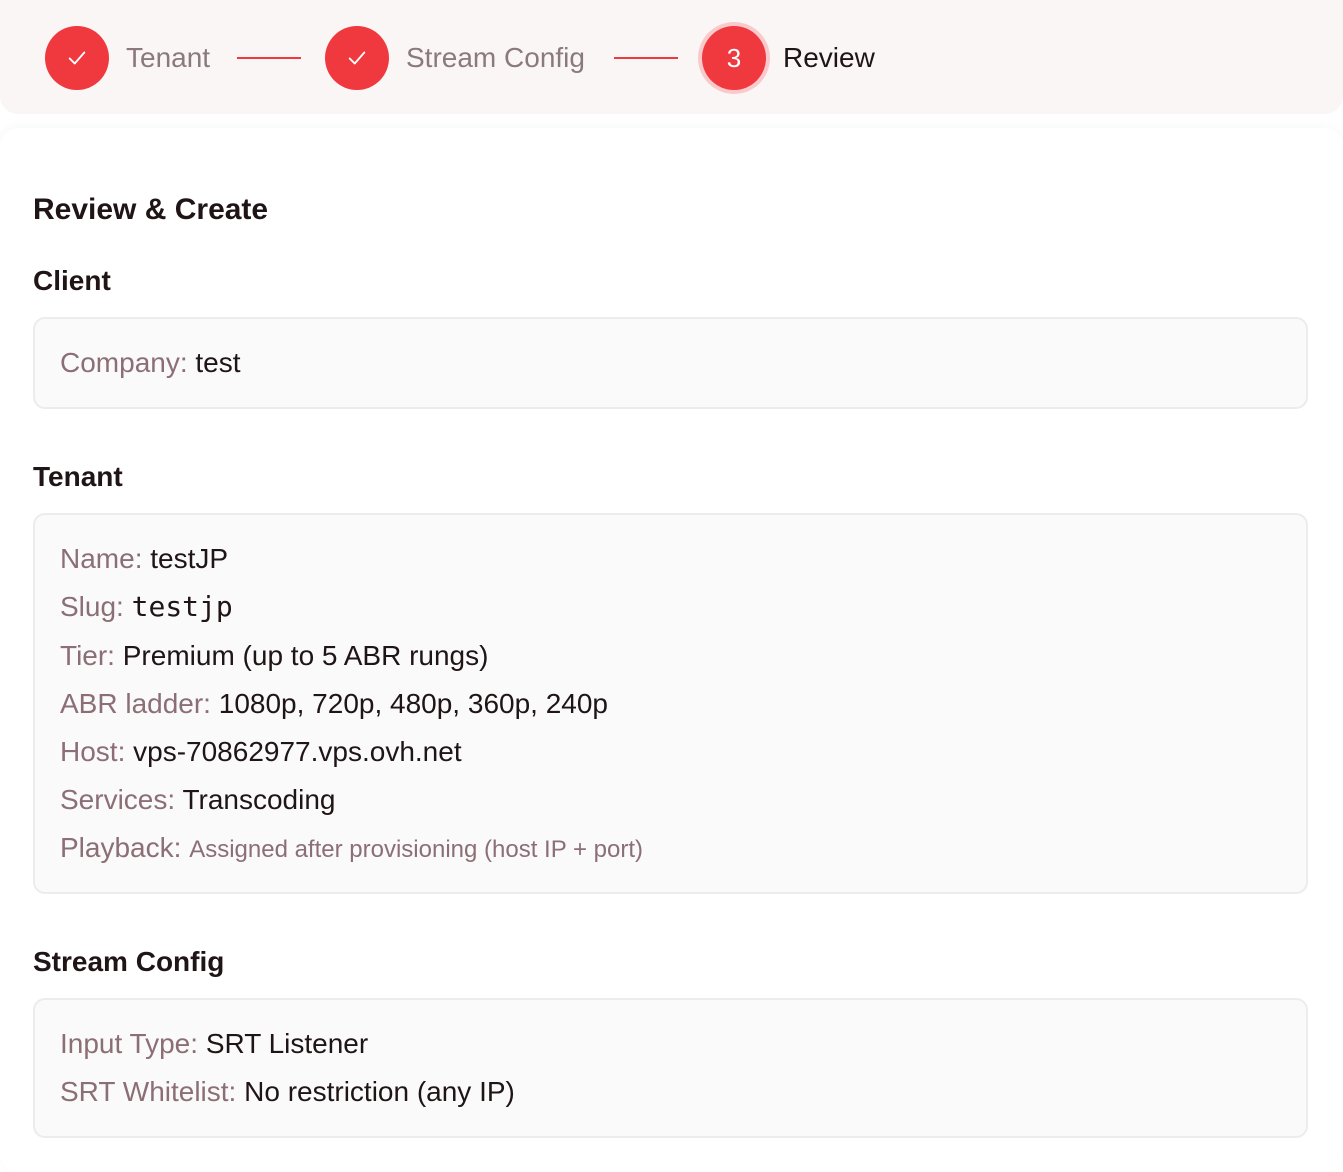 The width and height of the screenshot is (1343, 1172). What do you see at coordinates (87, 655) in the screenshot?
I see `tier-label: Tier:` at bounding box center [87, 655].